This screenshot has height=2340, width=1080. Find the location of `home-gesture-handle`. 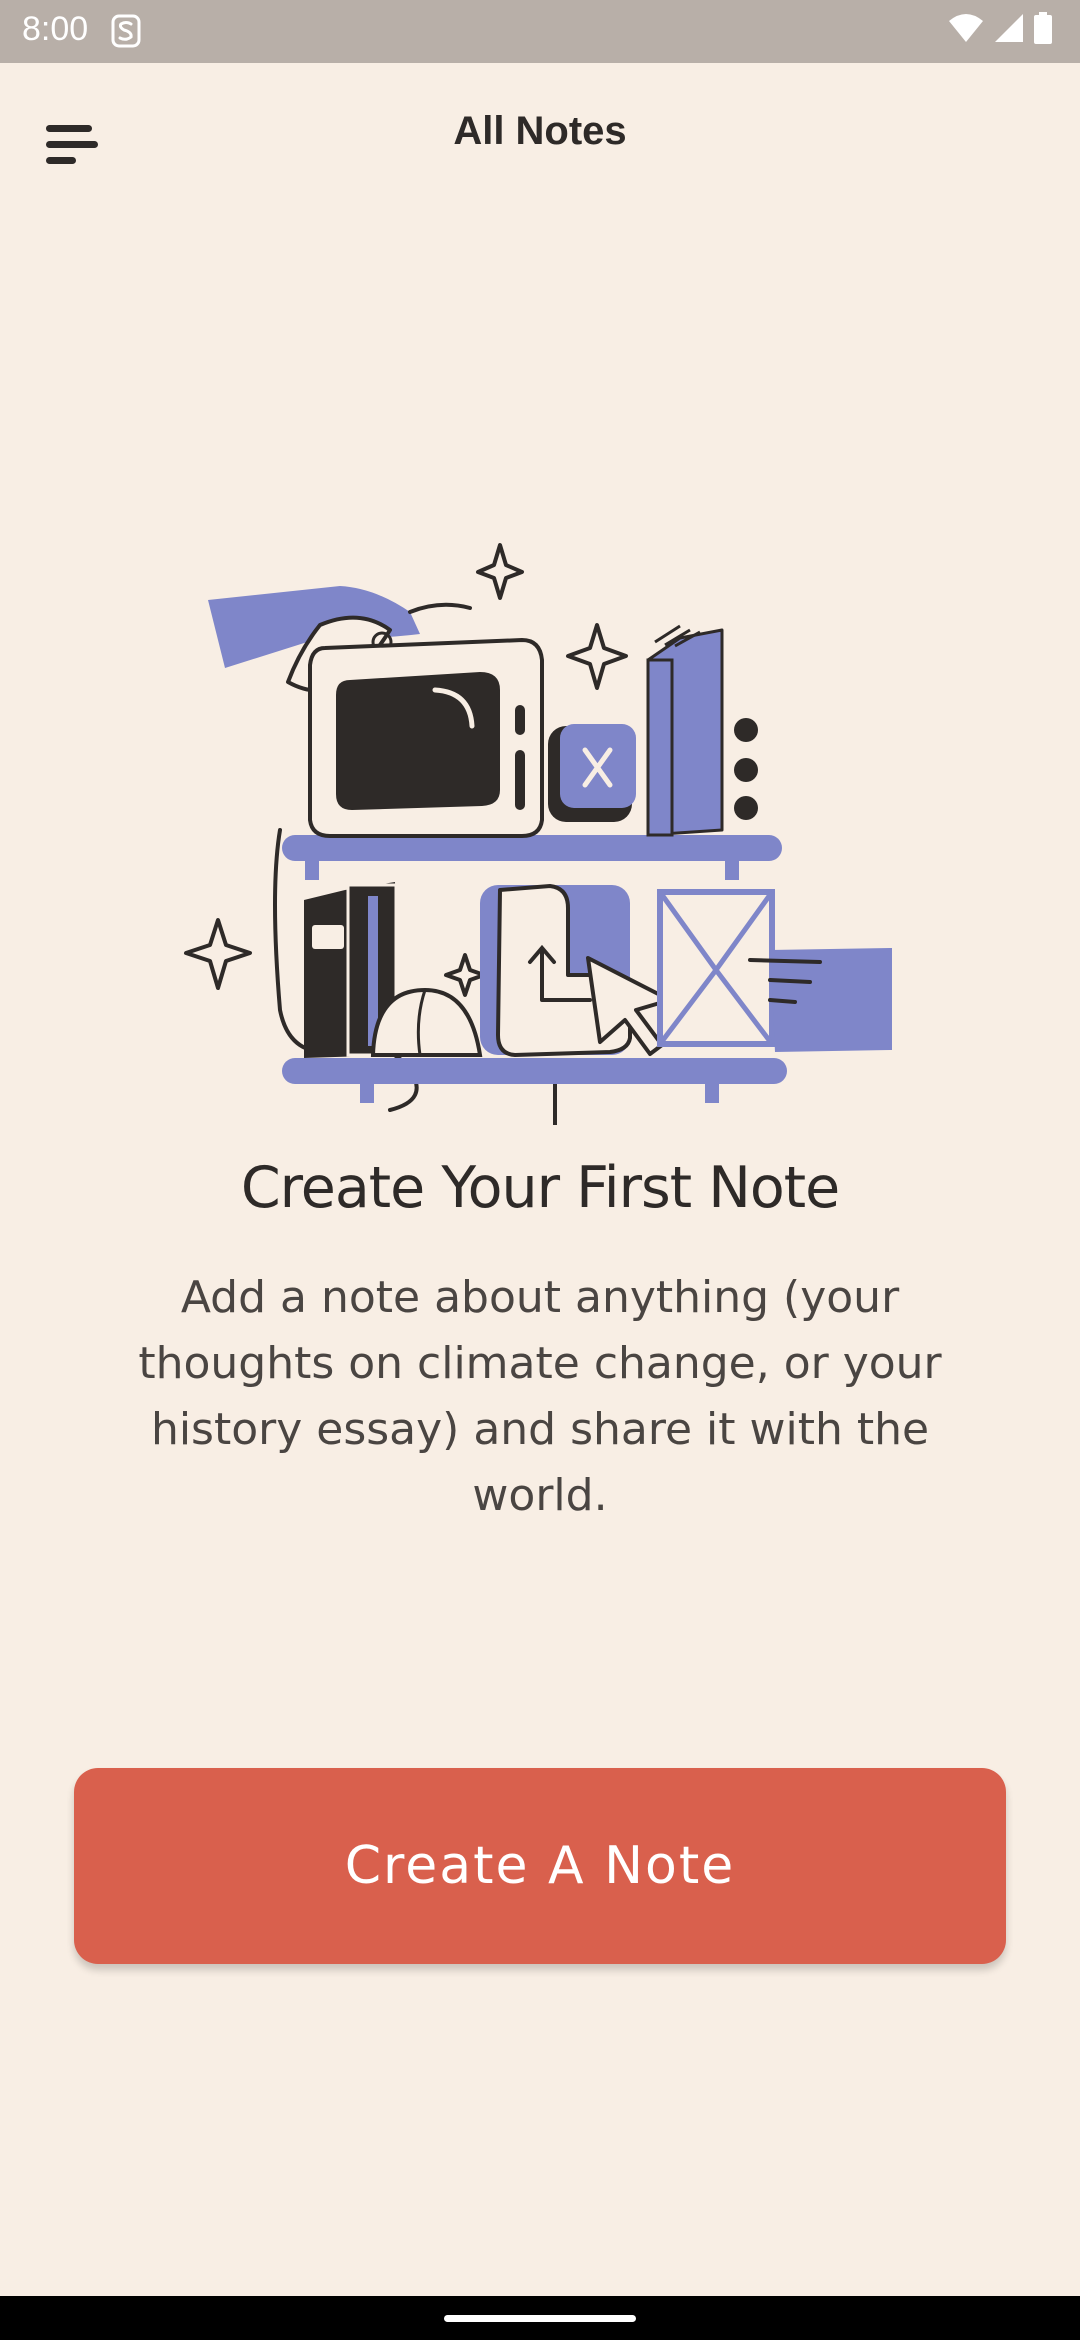

home-gesture-handle is located at coordinates (540, 2318).